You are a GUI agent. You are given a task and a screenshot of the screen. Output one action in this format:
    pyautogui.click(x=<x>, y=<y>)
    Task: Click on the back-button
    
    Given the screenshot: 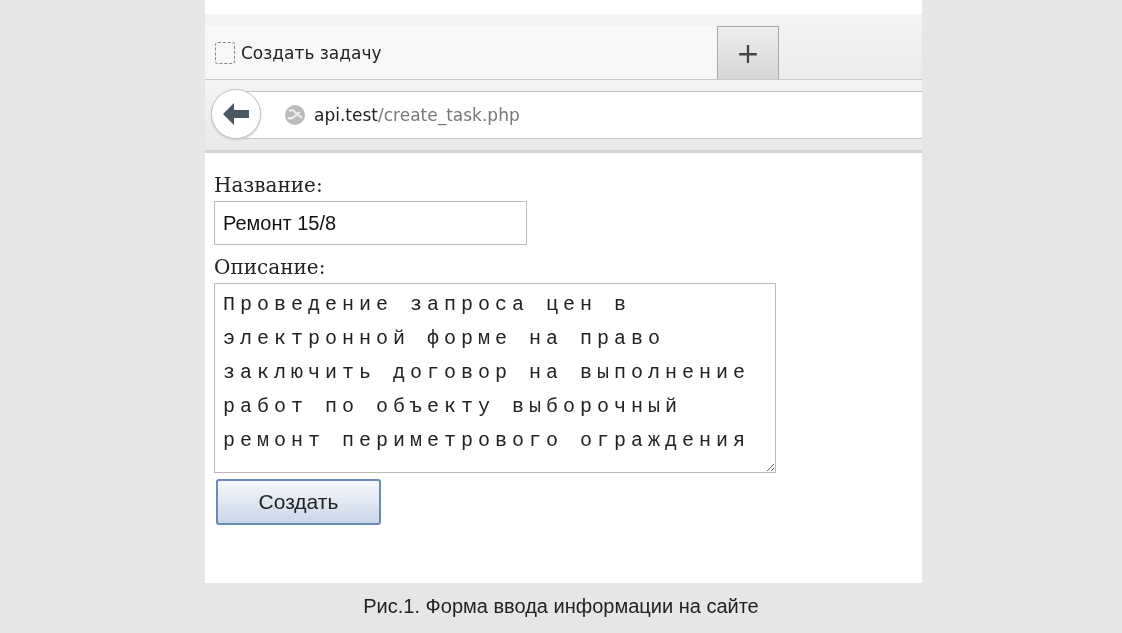 What is the action you would take?
    pyautogui.click(x=236, y=114)
    